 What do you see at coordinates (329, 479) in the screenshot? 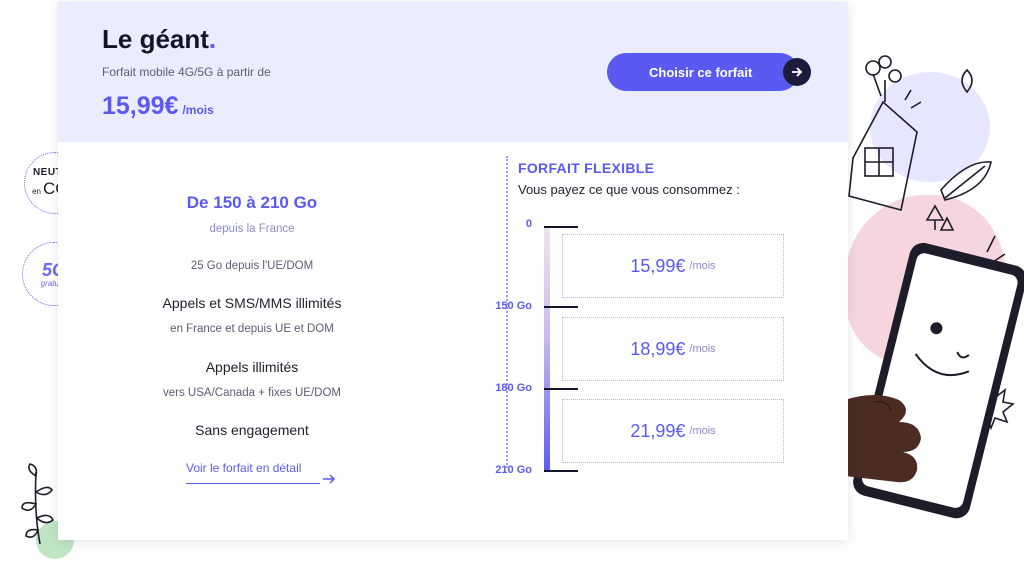
I see `link-arrow-icon` at bounding box center [329, 479].